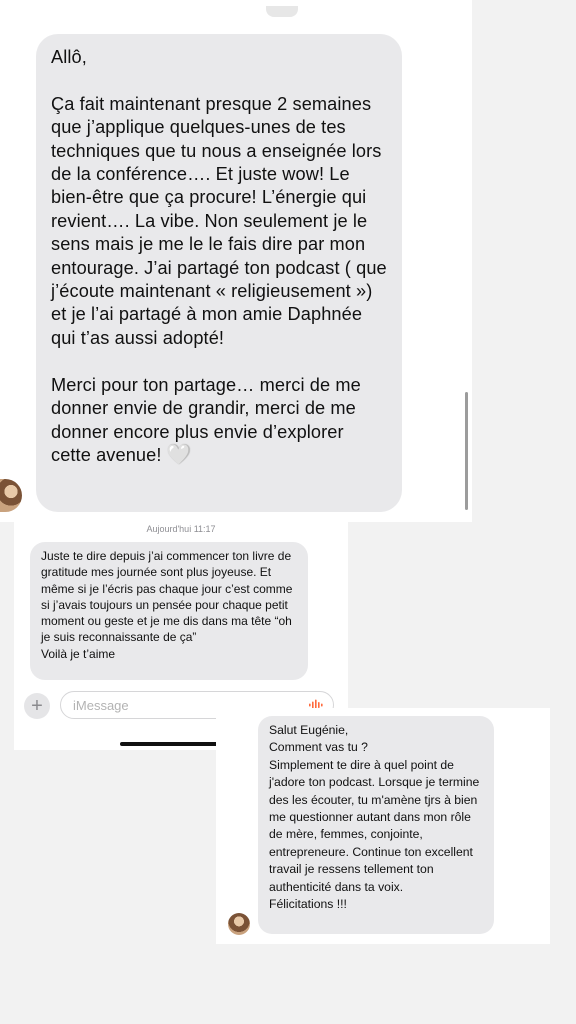 This screenshot has height=1024, width=576. What do you see at coordinates (282, 11) in the screenshot?
I see `previous-bubble-edge` at bounding box center [282, 11].